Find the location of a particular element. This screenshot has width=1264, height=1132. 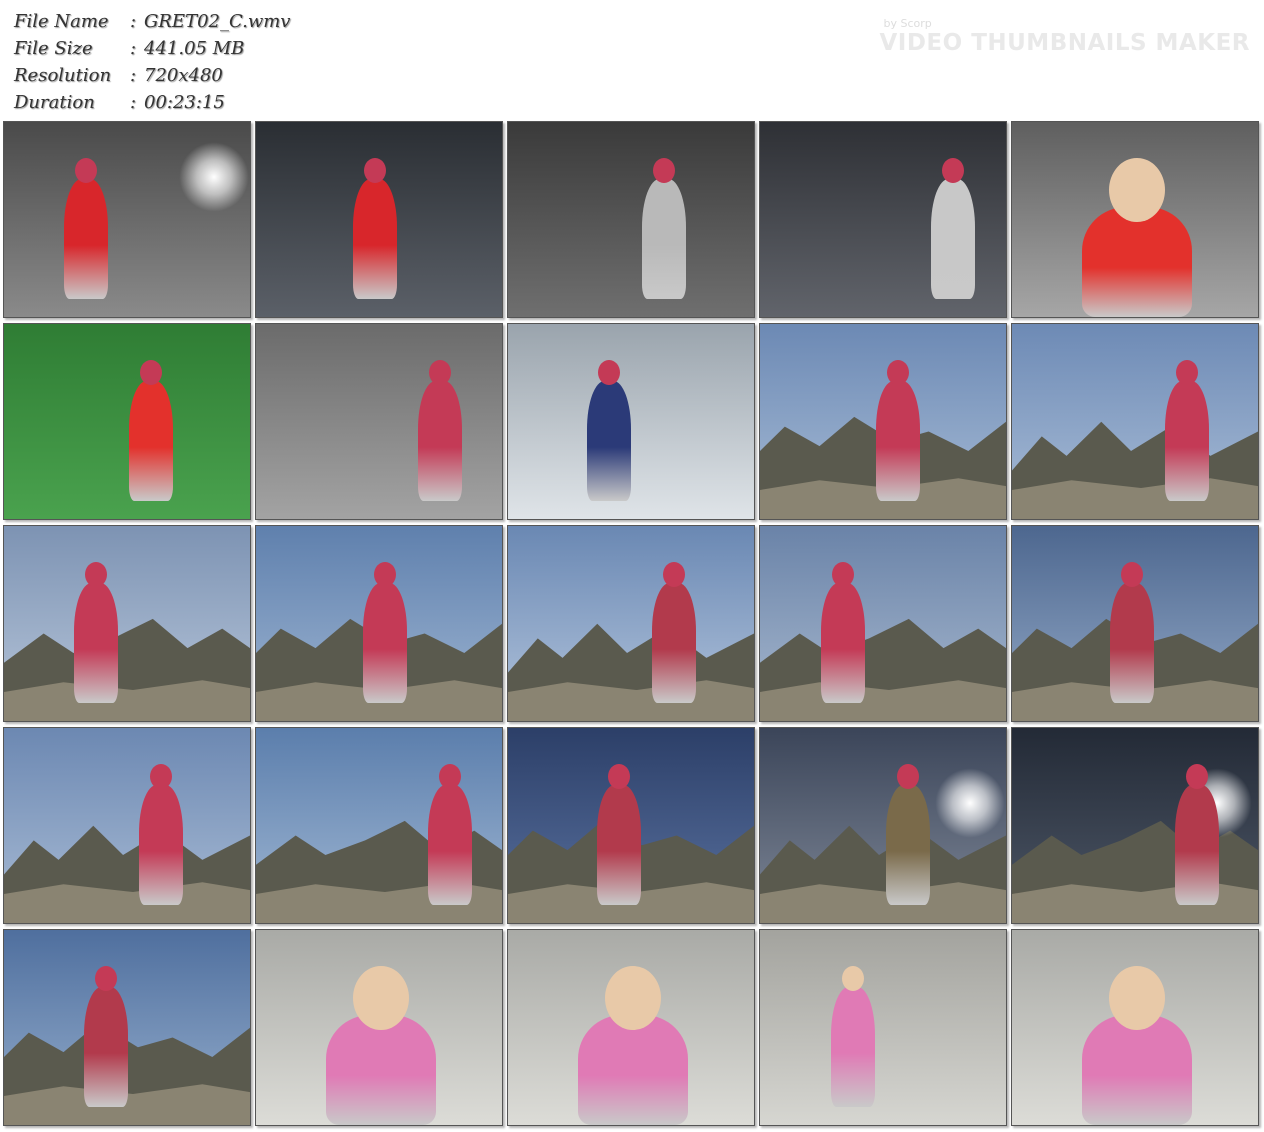

file-size-value: 441.05 MB is located at coordinates (194, 48).